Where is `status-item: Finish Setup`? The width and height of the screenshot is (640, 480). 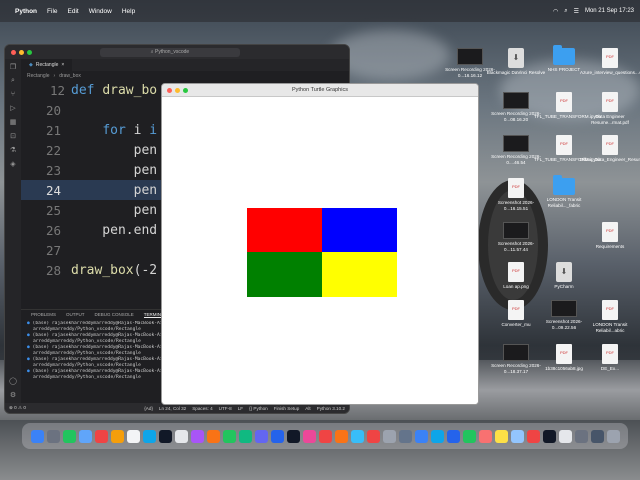
status-item: Finish Setup is located at coordinates (287, 408).